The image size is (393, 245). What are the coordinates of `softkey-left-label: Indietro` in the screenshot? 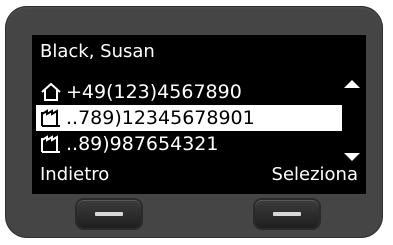 It's located at (75, 174).